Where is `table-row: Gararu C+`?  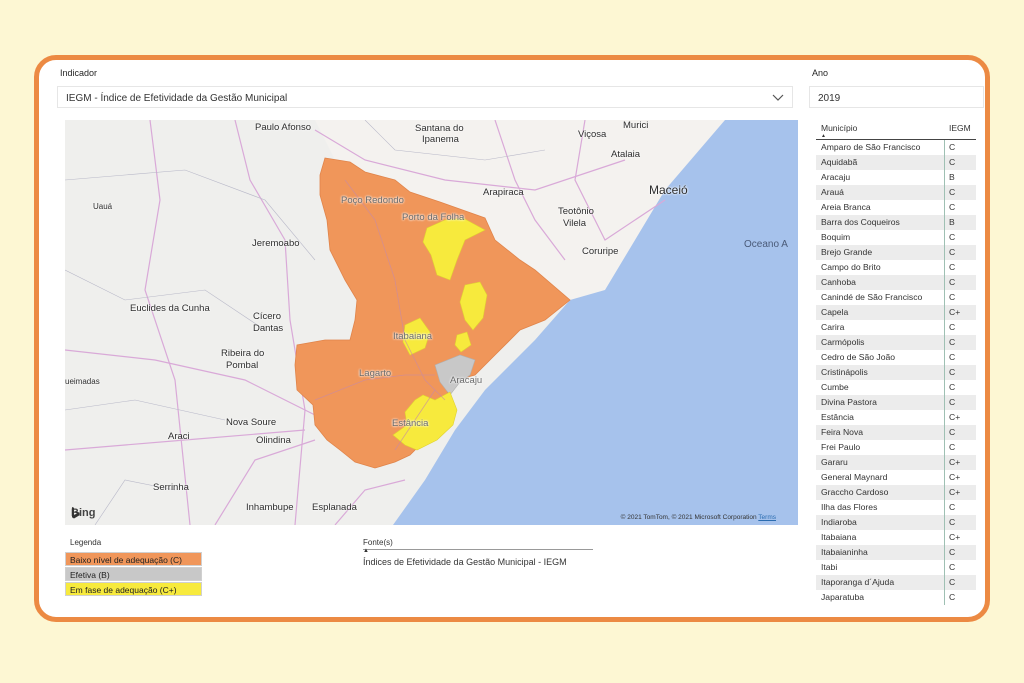 table-row: Gararu C+ is located at coordinates (896, 462).